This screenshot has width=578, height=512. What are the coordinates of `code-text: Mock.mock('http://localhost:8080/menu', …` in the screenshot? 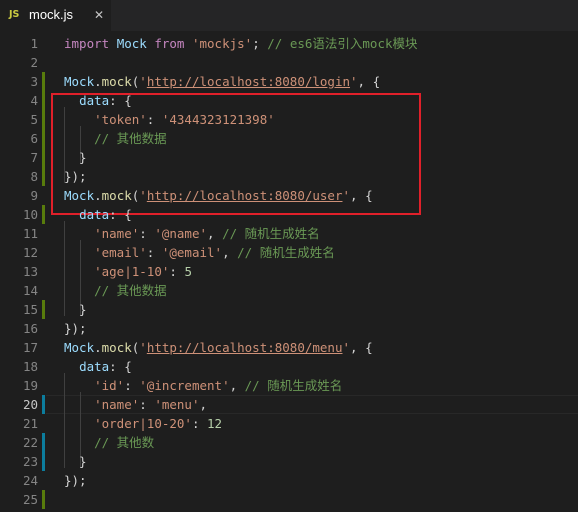 It's located at (218, 347).